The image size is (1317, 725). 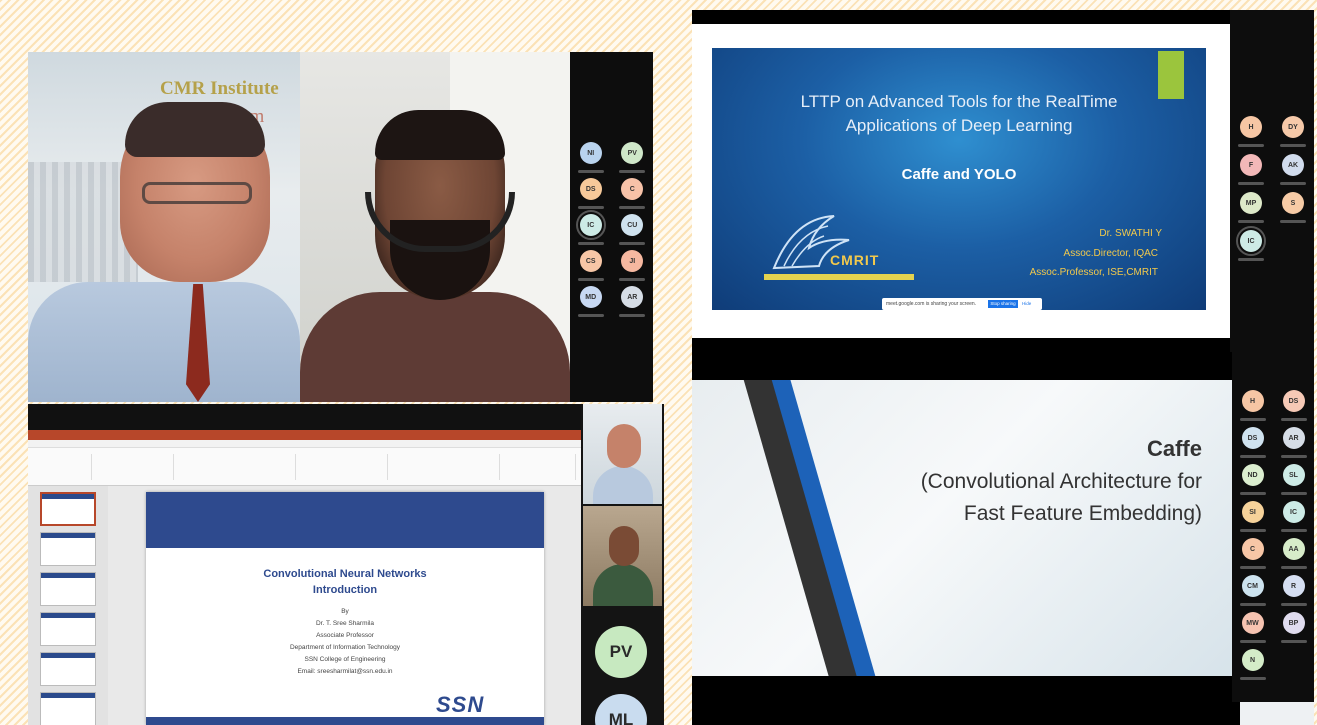 I want to click on participant-avatar-cs: CS, so click(x=590, y=265).